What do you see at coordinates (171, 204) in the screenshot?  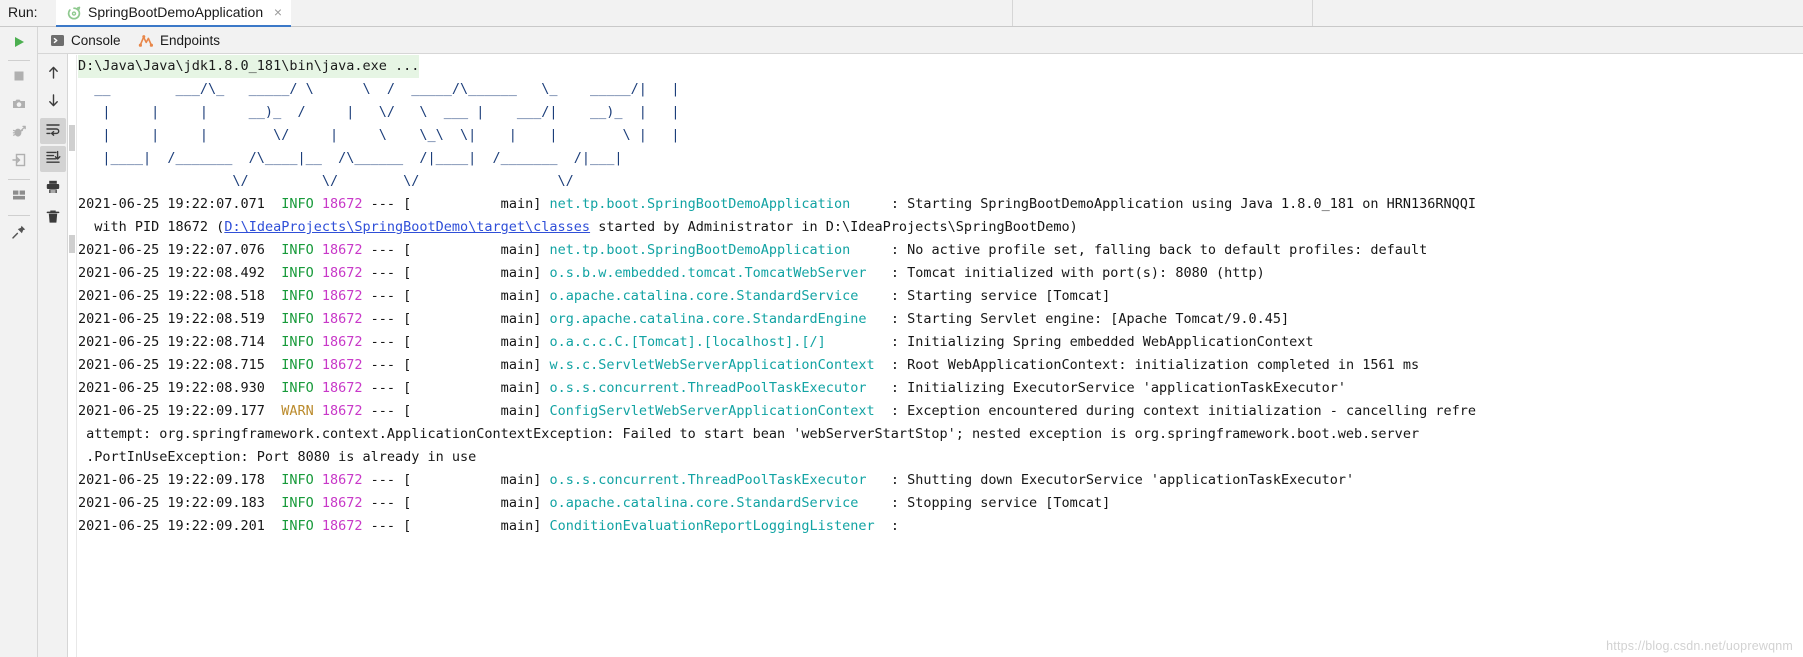 I see `log-timestamp: 2021-06-25 19:22:07.071` at bounding box center [171, 204].